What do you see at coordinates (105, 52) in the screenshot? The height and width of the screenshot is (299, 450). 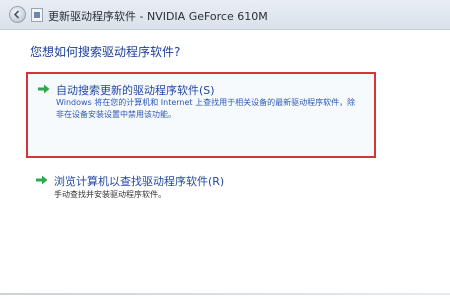 I see `page-question: 您想如何搜索驱动程序软件?` at bounding box center [105, 52].